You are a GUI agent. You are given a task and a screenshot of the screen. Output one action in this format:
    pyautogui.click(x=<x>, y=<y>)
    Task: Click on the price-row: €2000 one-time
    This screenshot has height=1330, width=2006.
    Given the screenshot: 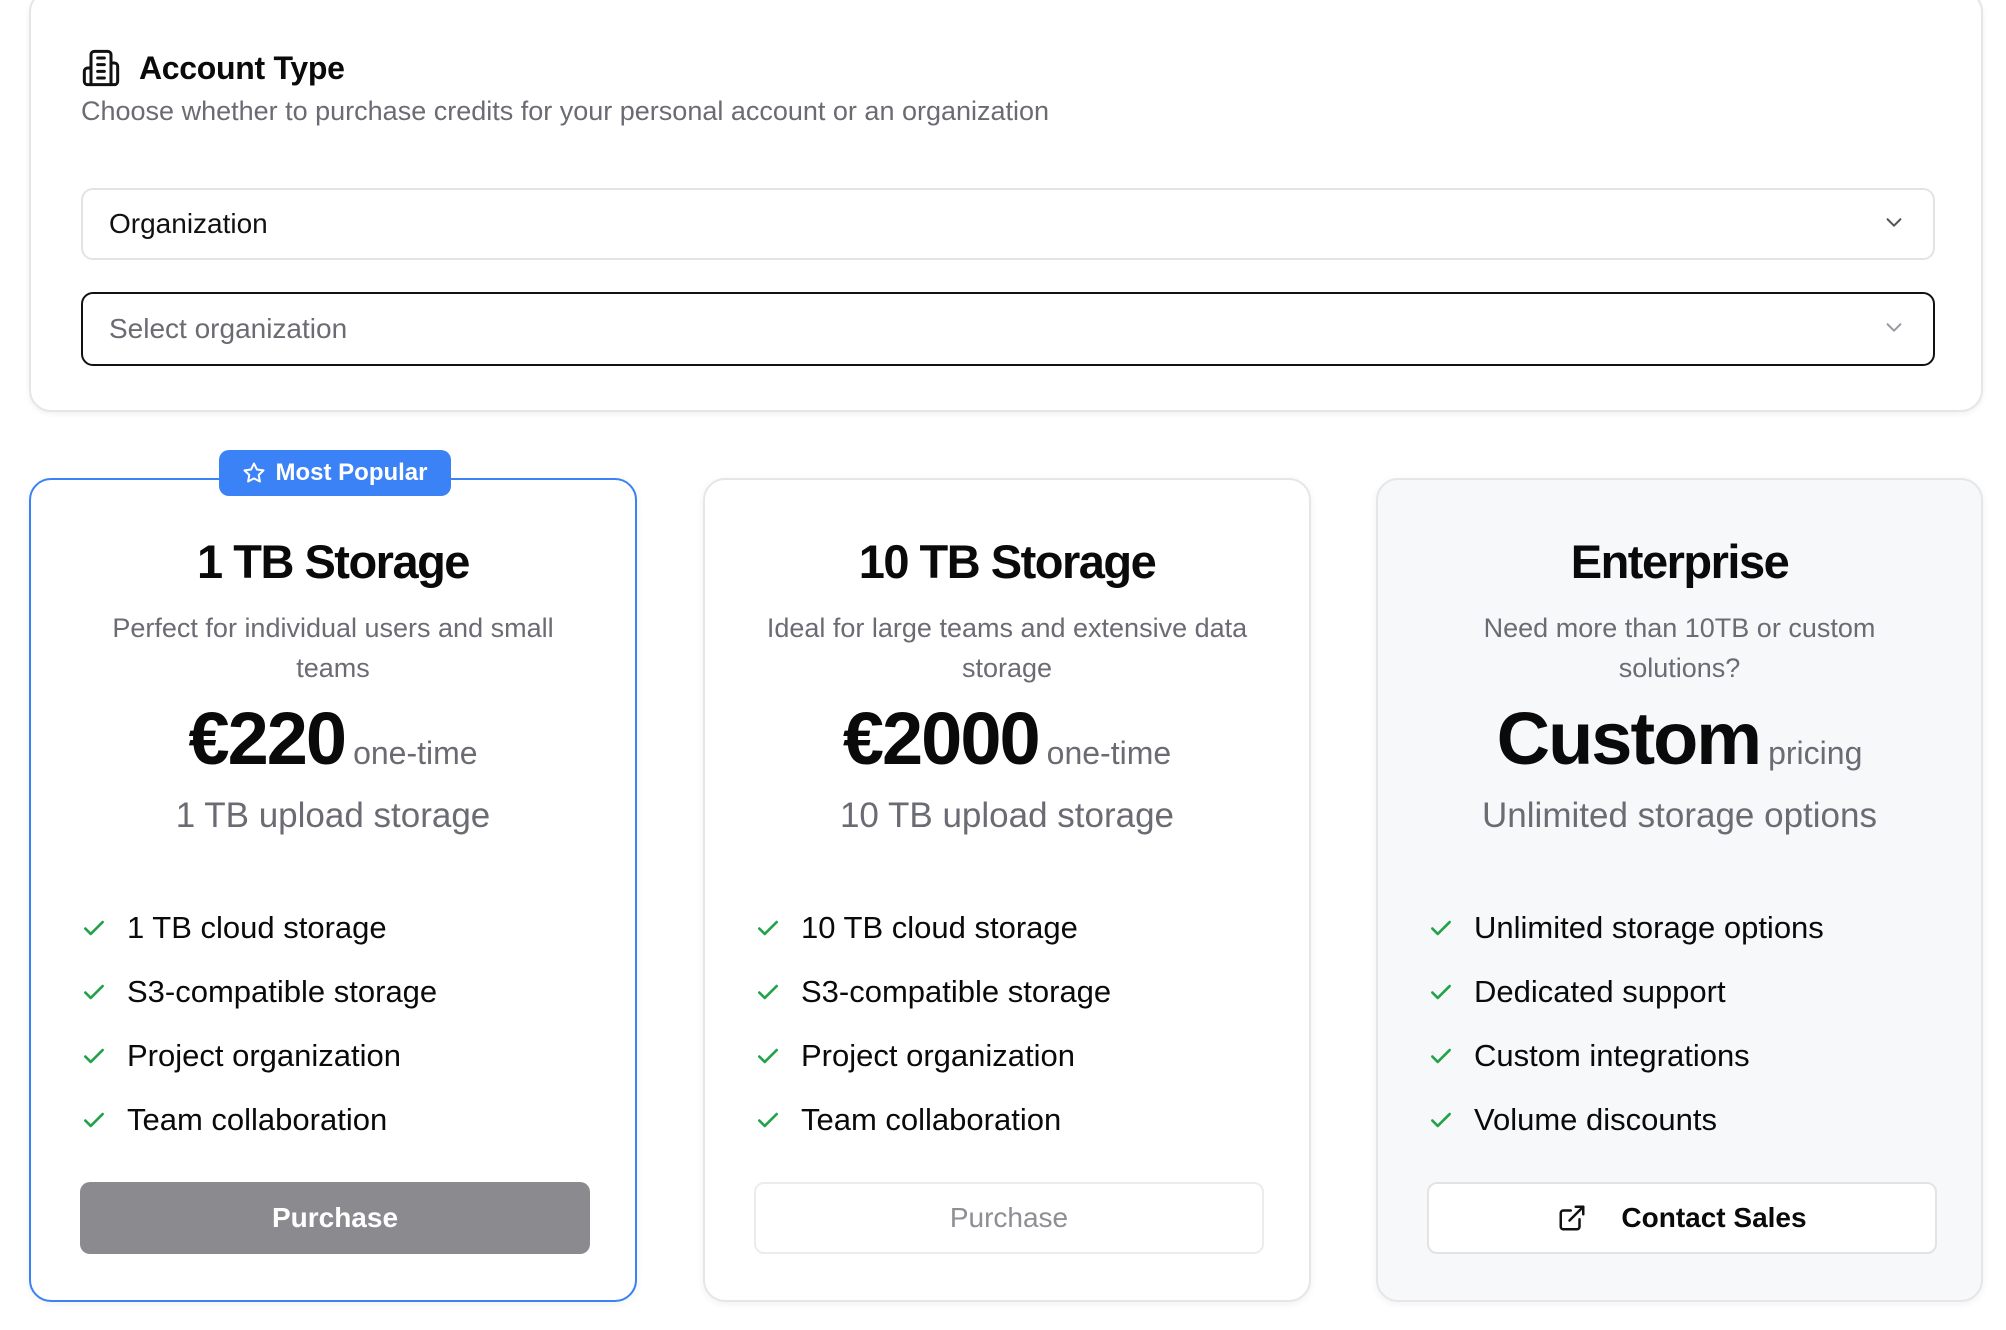 What is the action you would take?
    pyautogui.click(x=1007, y=738)
    